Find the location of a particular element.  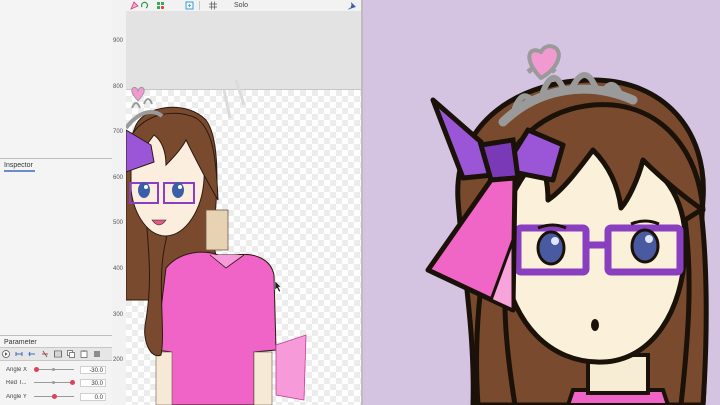

ruler-mark: 700 is located at coordinates (118, 132).